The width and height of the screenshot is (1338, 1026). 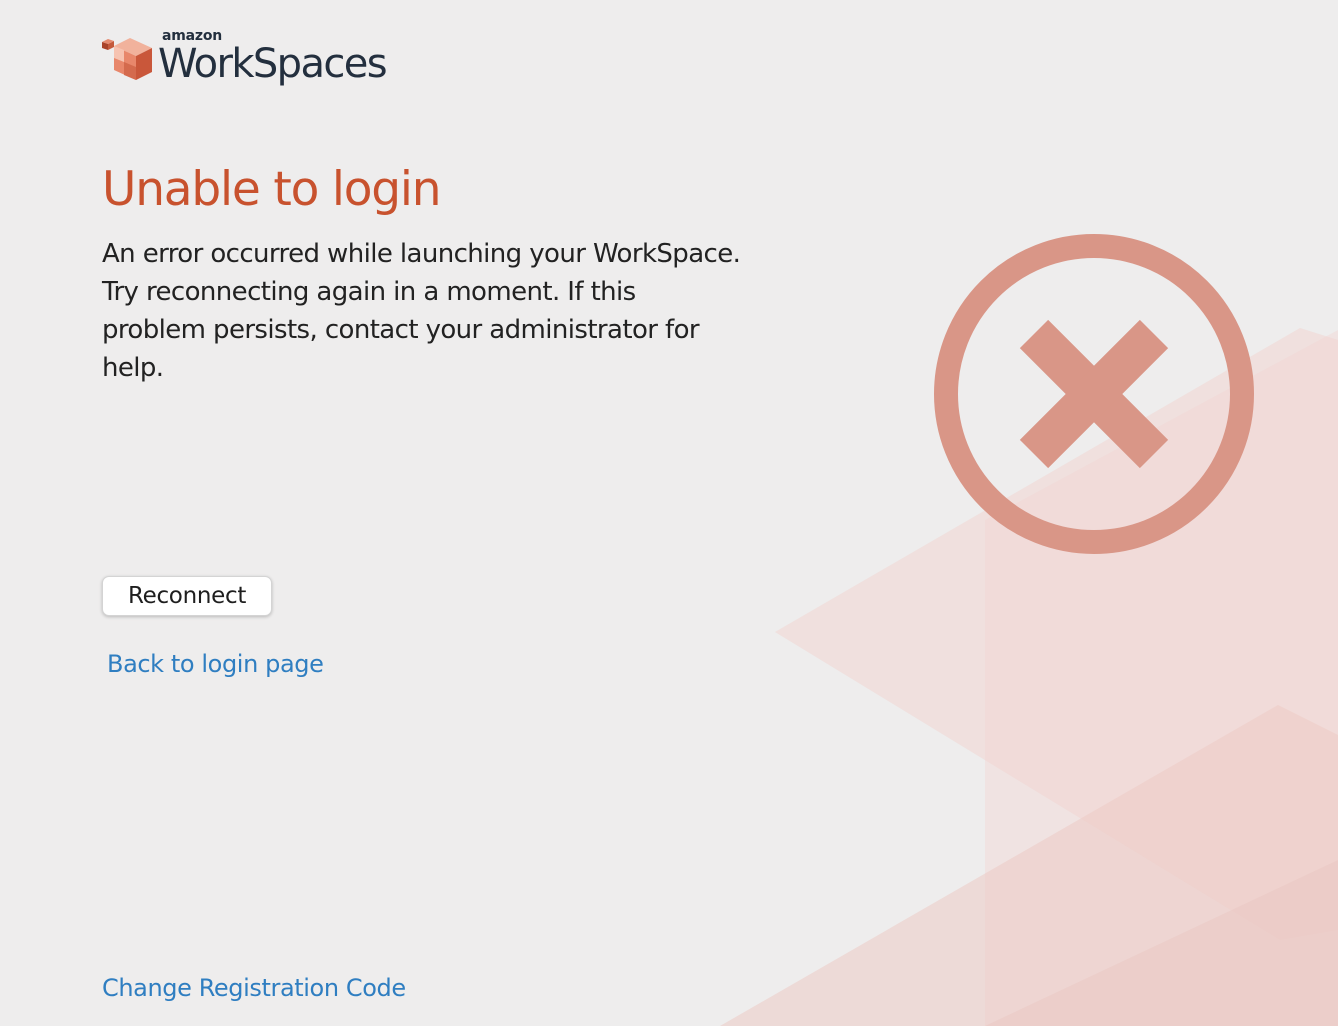 What do you see at coordinates (272, 189) in the screenshot?
I see `error-title: Unable to login` at bounding box center [272, 189].